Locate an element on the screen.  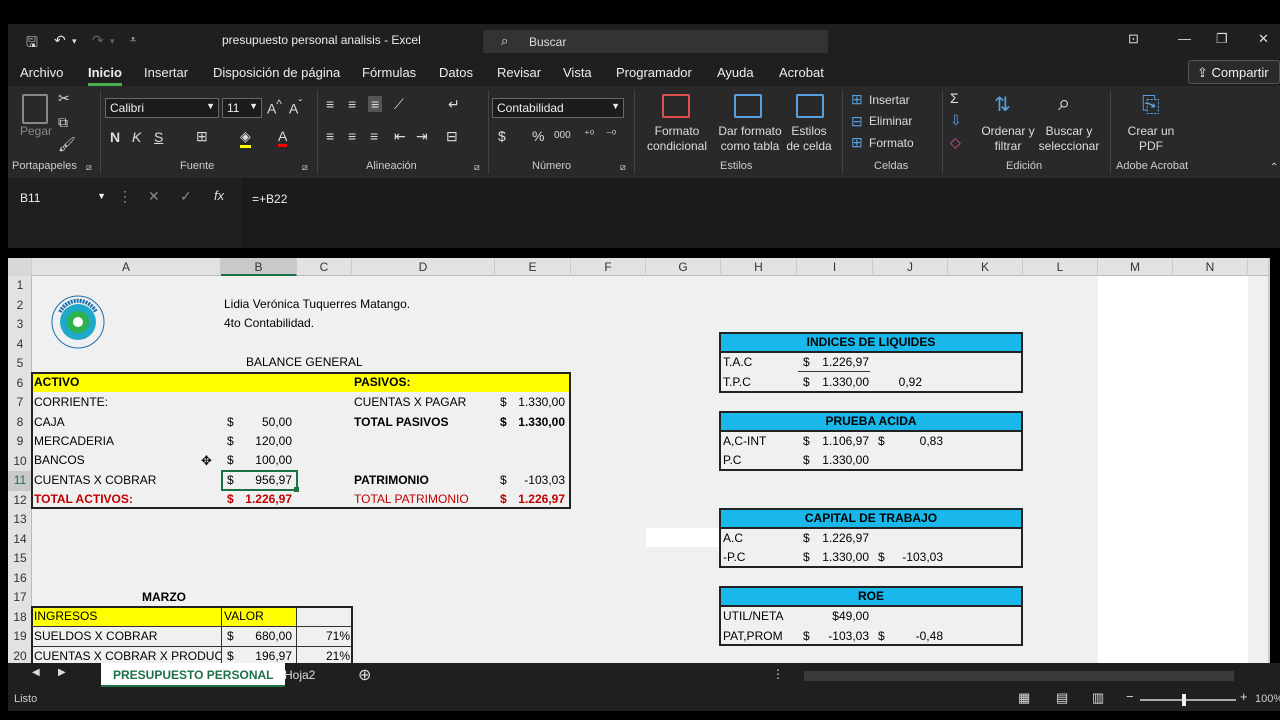
scroll-right-icon: ▶ is located at coordinates (62, 672).